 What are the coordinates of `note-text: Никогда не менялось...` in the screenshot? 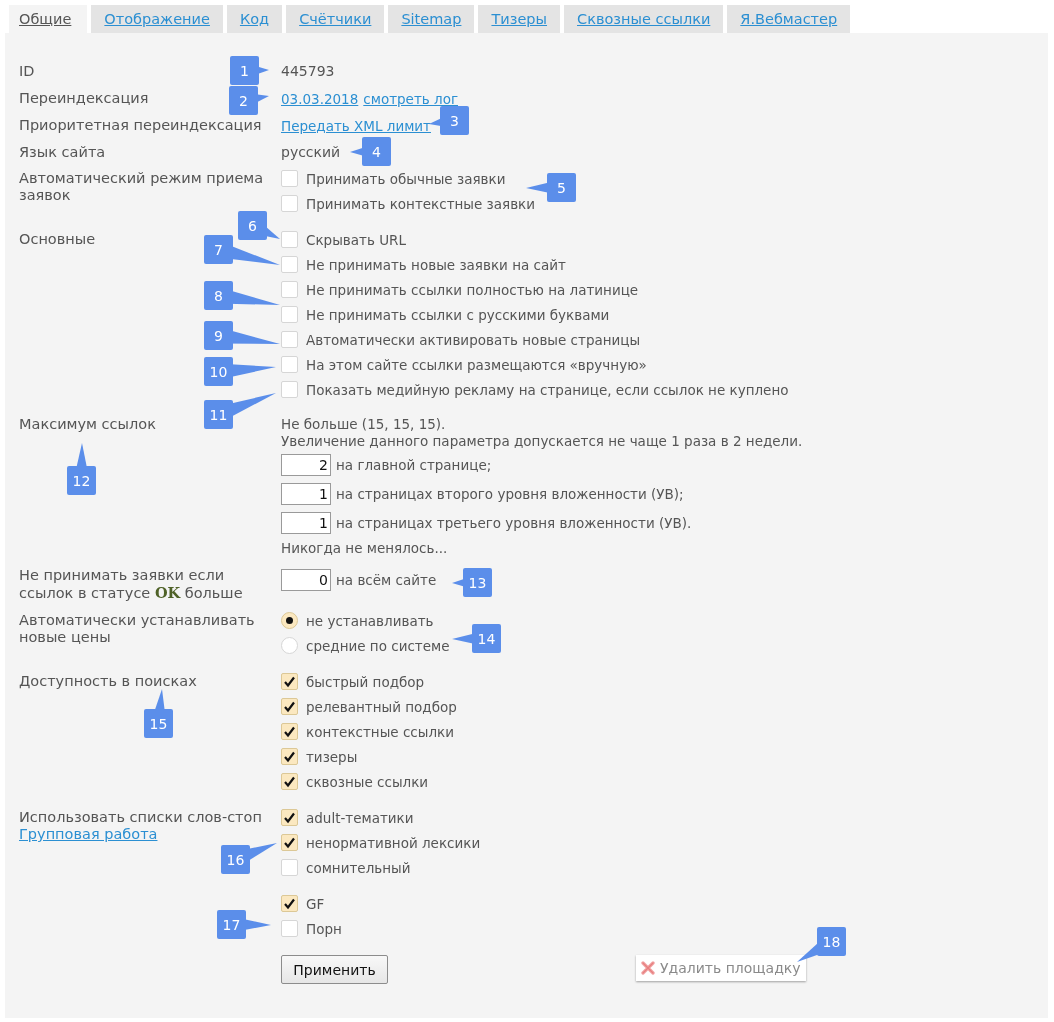 It's located at (364, 548).